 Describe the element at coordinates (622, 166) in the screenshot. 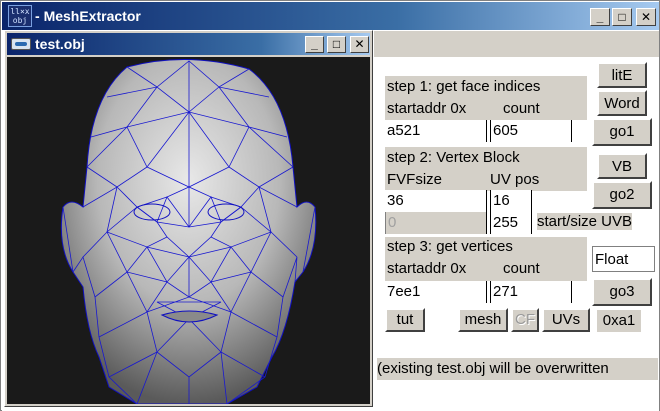

I see `vb-button: VB` at that location.